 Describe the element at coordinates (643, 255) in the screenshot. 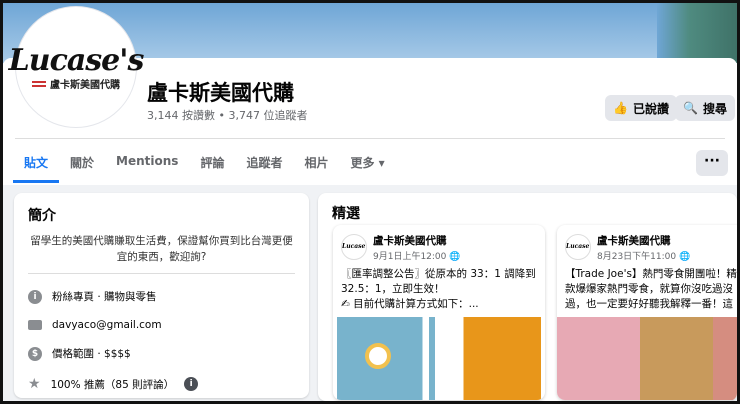

I see `post-date: 8月23日下午11:00 🌐` at that location.